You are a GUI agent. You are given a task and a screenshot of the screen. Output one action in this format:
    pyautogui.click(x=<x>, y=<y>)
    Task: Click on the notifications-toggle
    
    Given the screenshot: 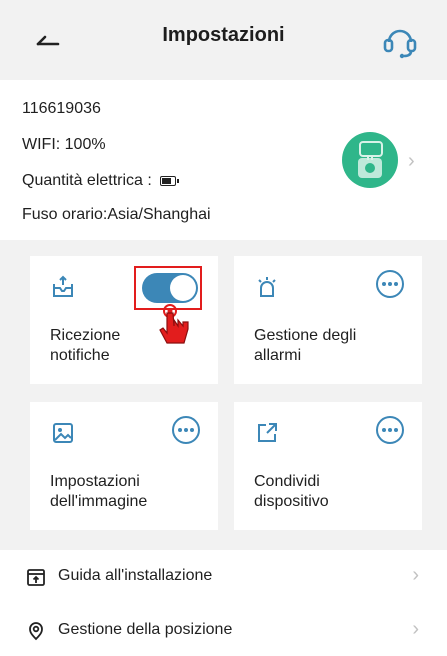 What is the action you would take?
    pyautogui.click(x=170, y=288)
    